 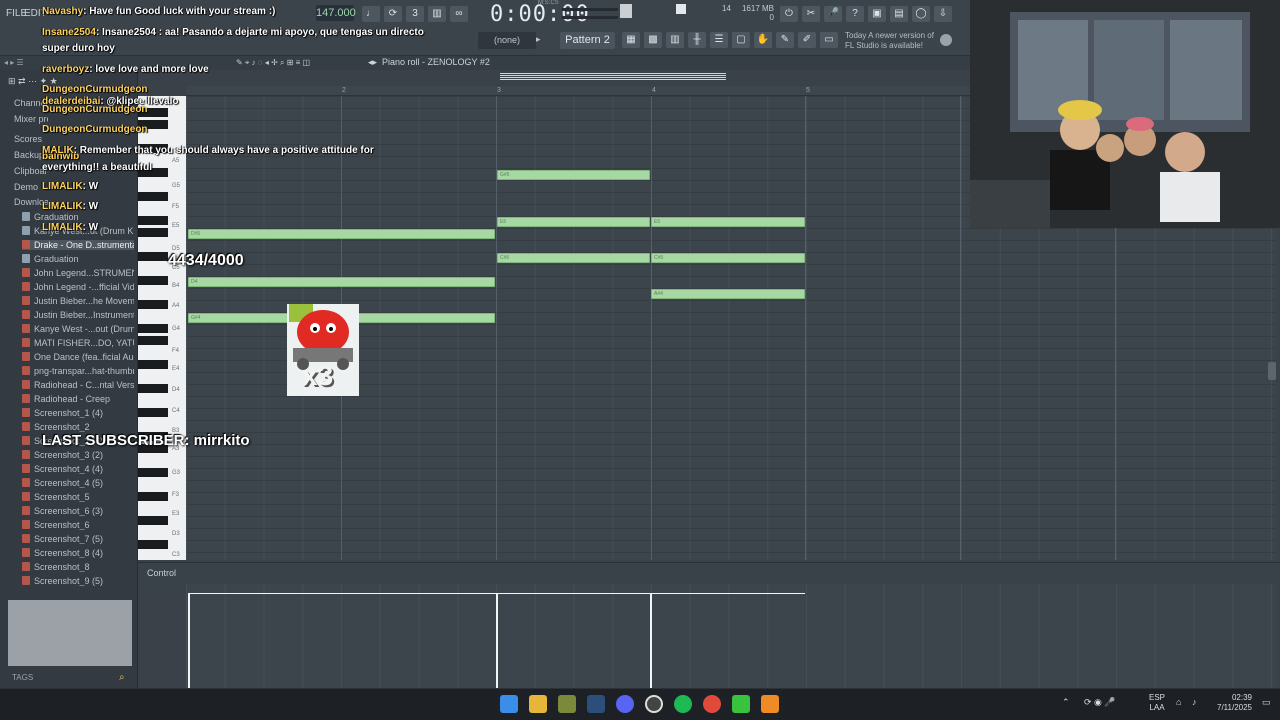 What do you see at coordinates (675, 40) in the screenshot?
I see `piano-roll-icon: ▥` at bounding box center [675, 40].